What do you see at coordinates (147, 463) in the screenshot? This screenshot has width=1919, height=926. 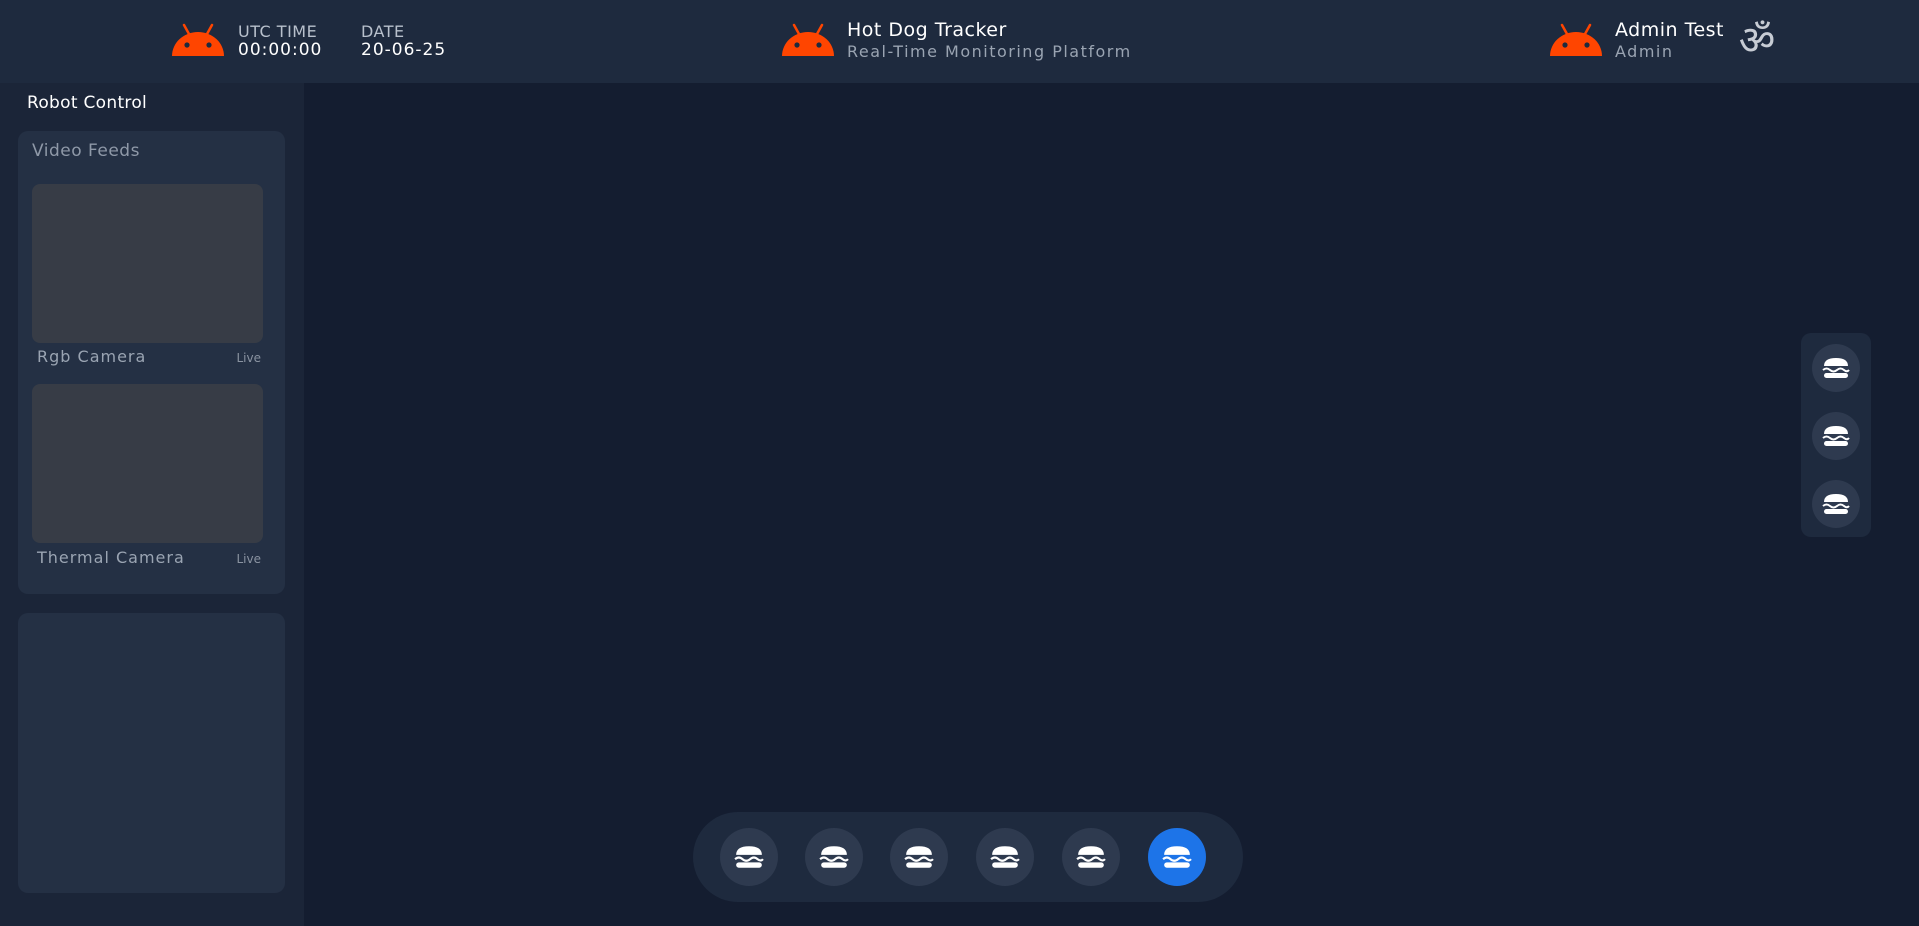 I see `thermal-camera-feed` at bounding box center [147, 463].